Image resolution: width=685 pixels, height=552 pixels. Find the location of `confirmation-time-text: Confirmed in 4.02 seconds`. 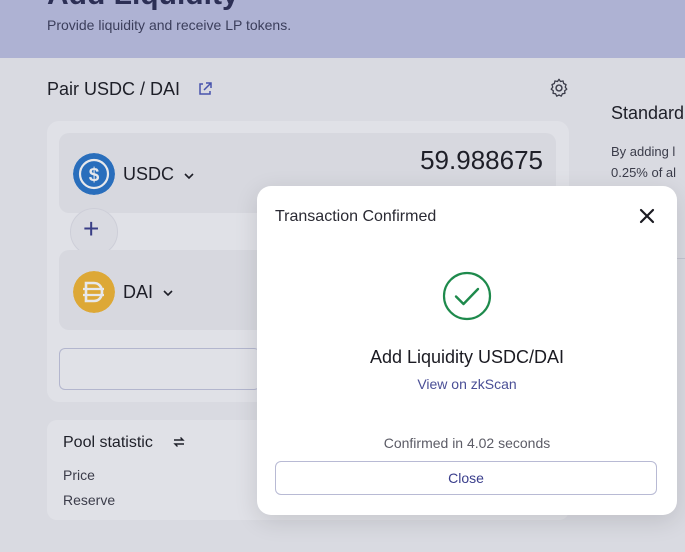

confirmation-time-text: Confirmed in 4.02 seconds is located at coordinates (467, 443).